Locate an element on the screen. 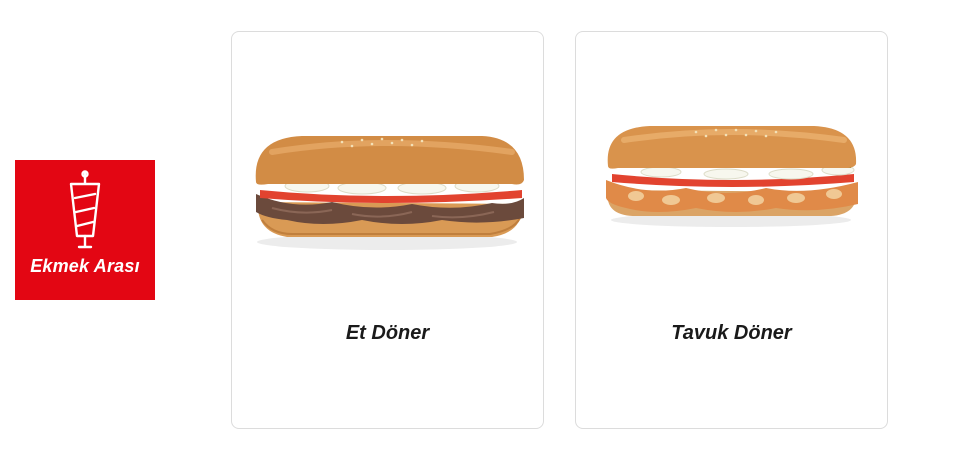 The image size is (972, 456). category-ekmek-arasi: Ekmek Arası is located at coordinates (85, 230).